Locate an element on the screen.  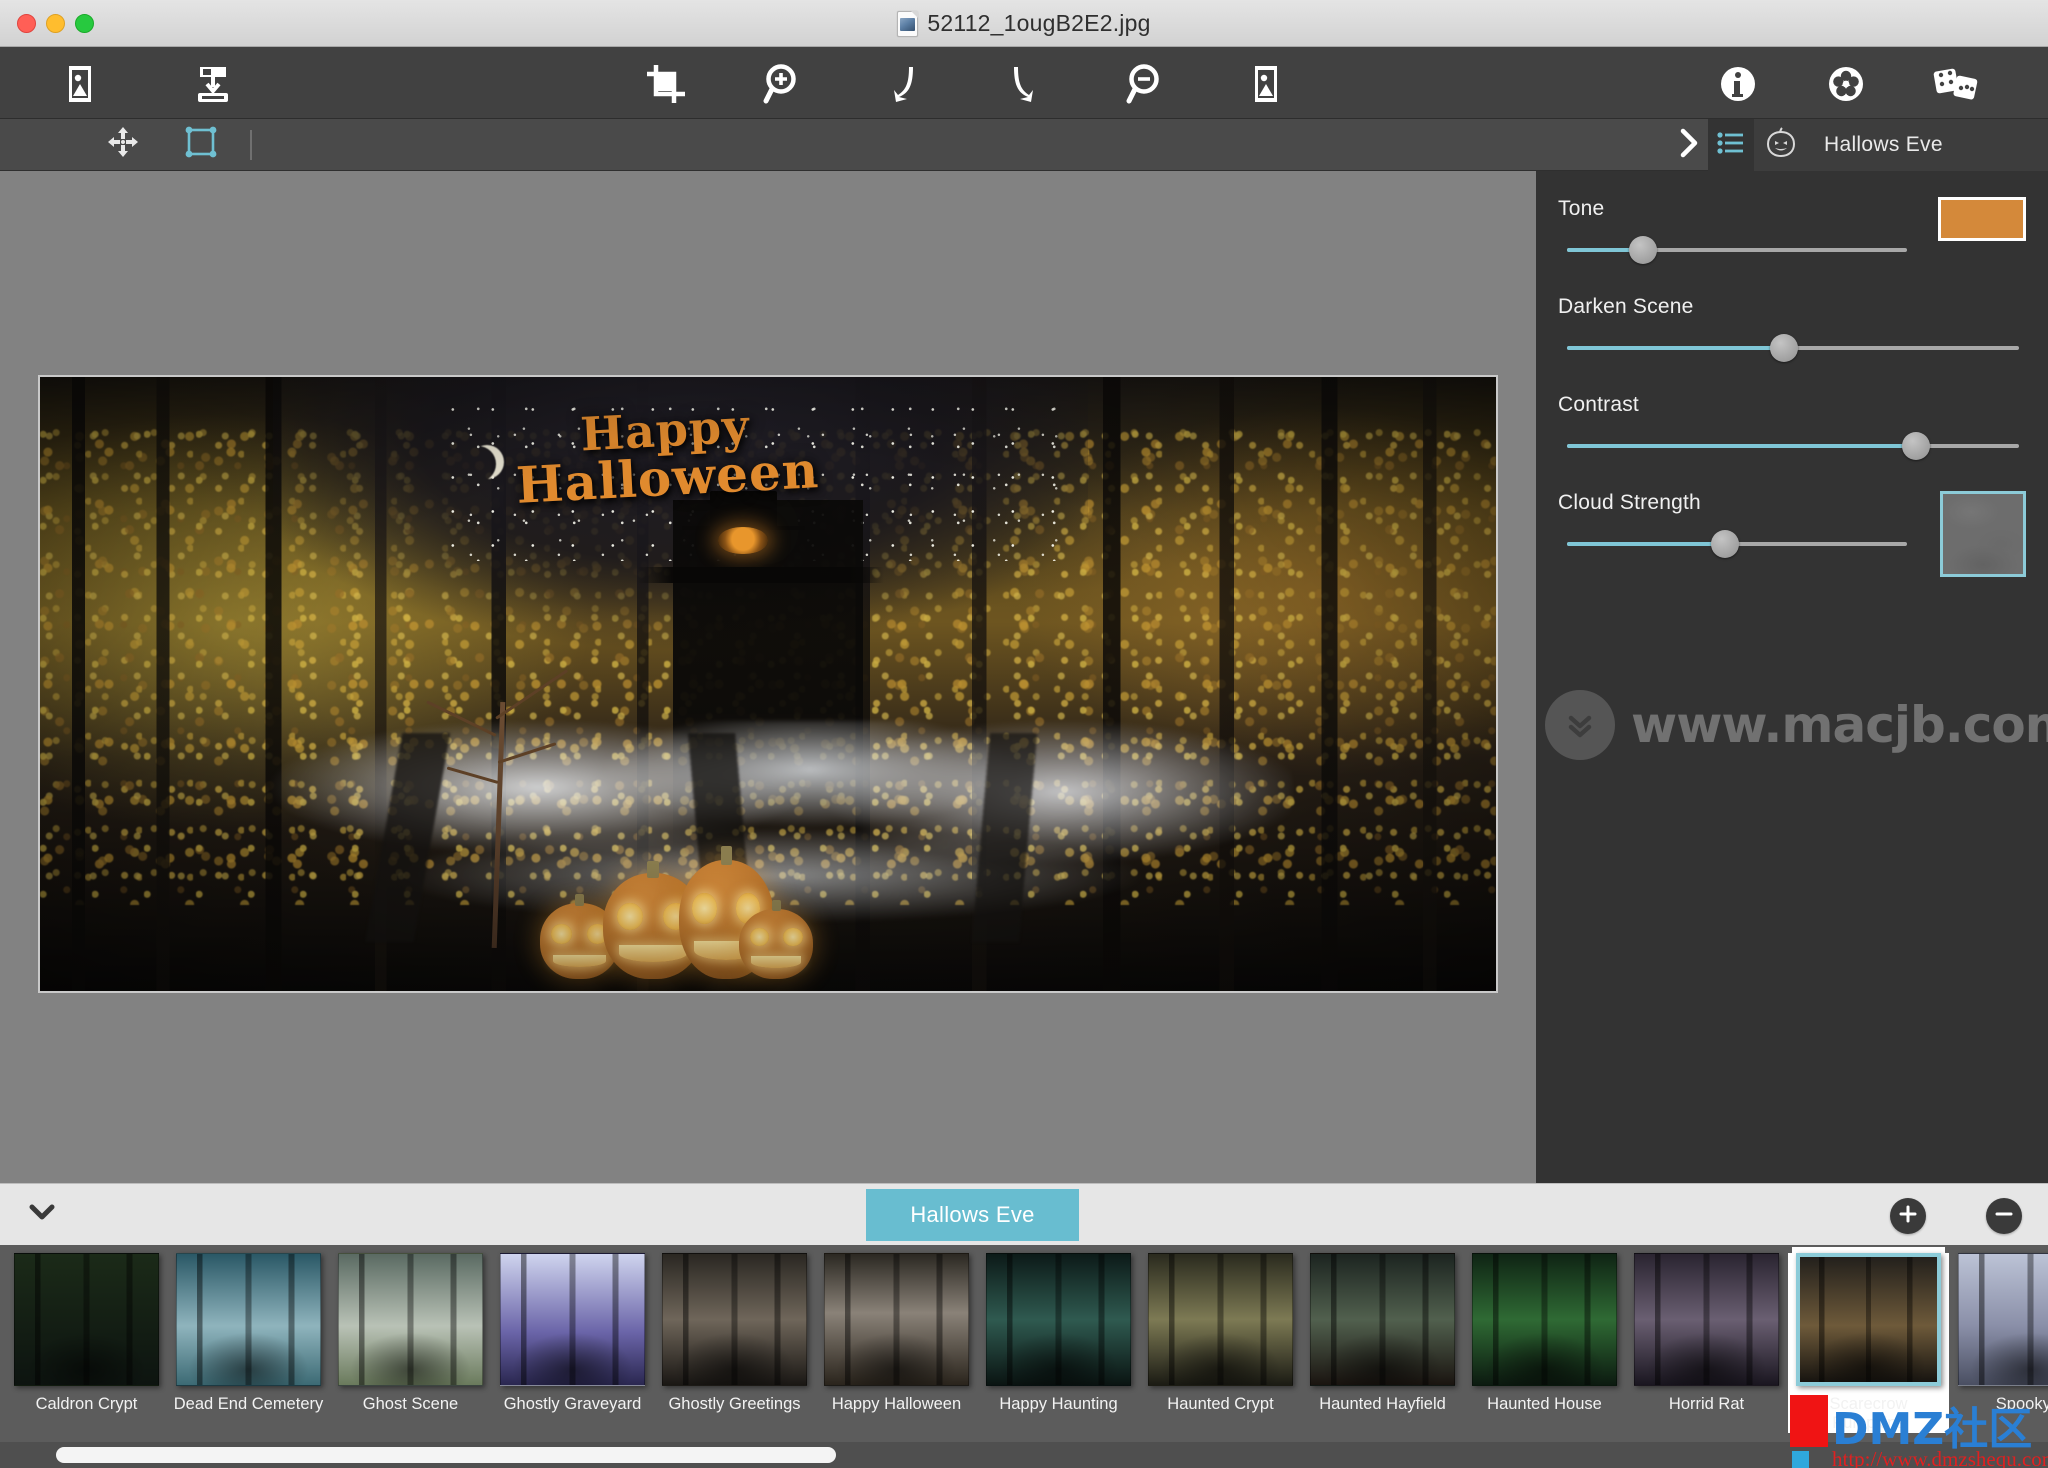
pumpkin-icon is located at coordinates (1781, 145).